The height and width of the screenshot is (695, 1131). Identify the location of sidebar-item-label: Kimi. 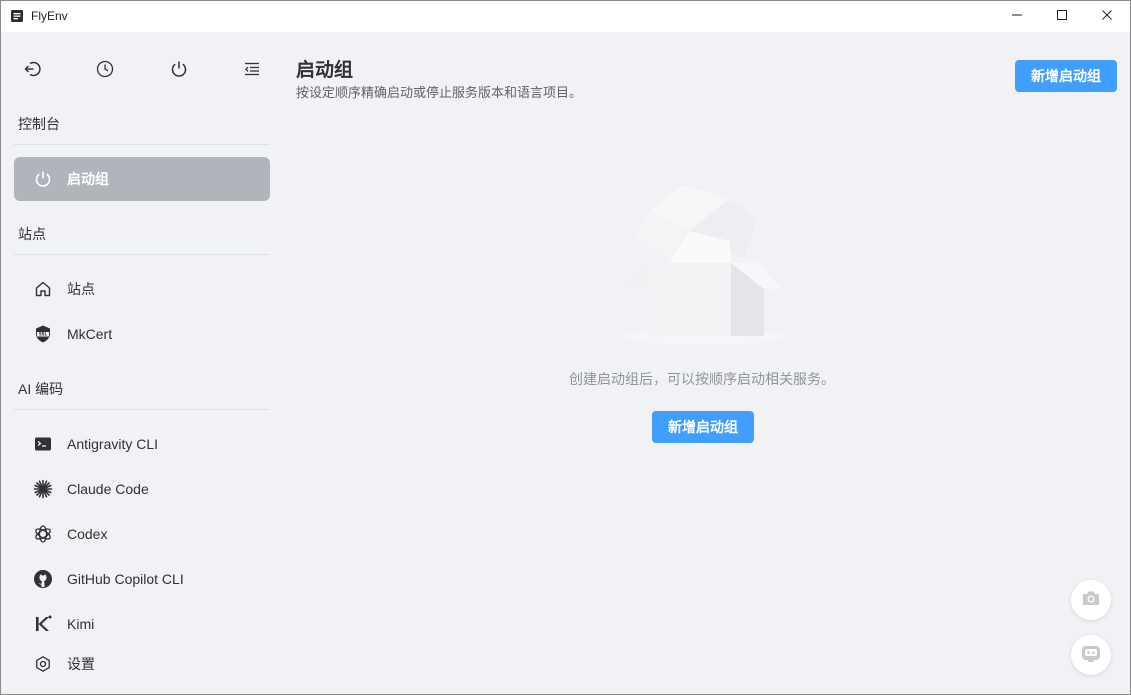
(81, 624).